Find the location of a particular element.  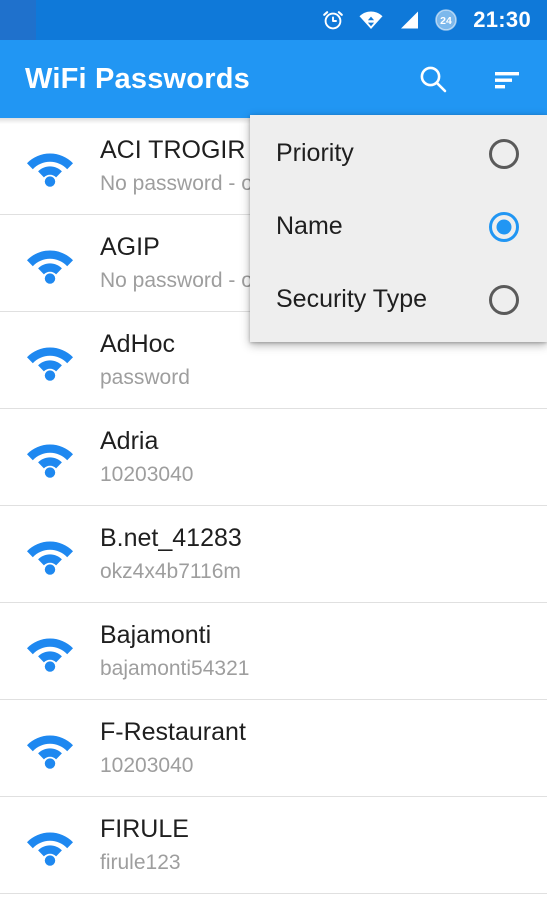

sort-button is located at coordinates (507, 79).